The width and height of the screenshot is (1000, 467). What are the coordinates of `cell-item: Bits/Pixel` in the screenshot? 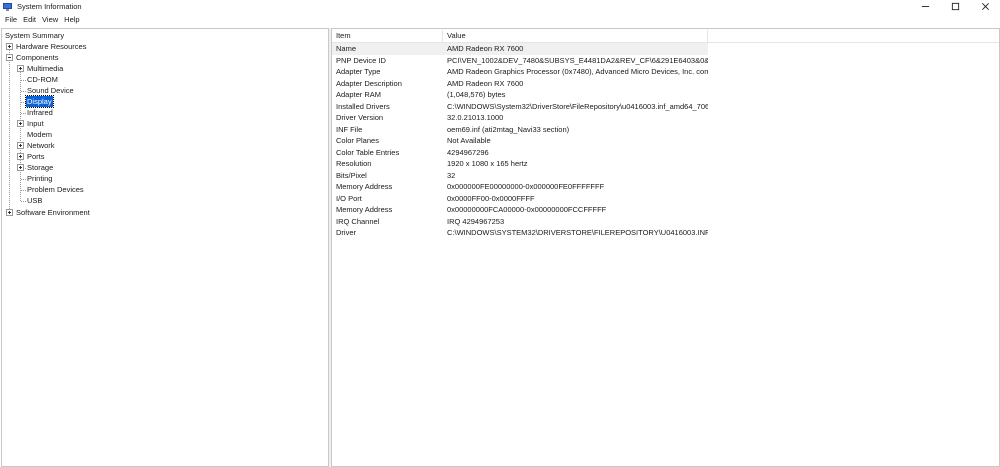 It's located at (351, 175).